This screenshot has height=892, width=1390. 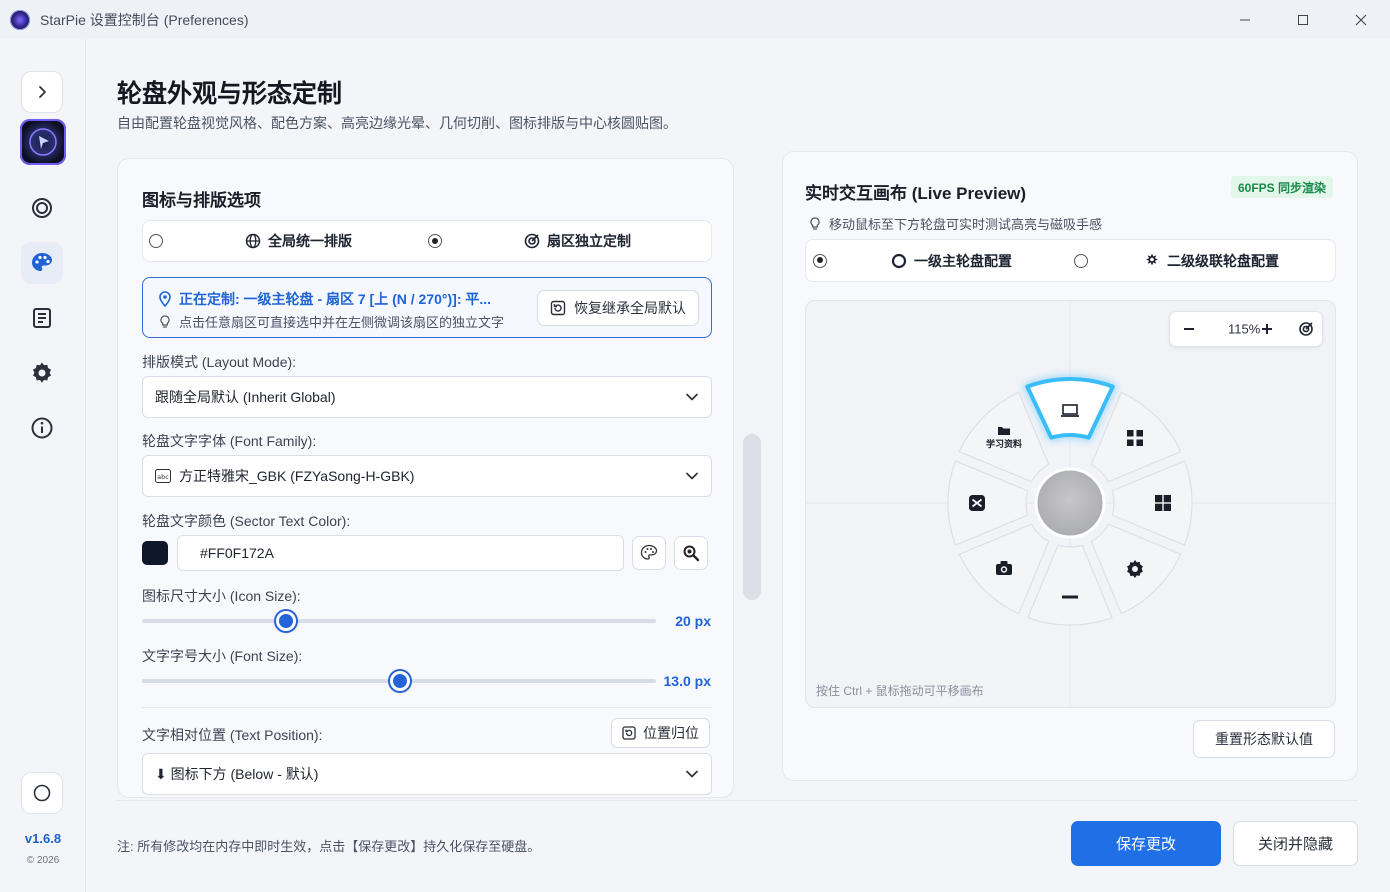 I want to click on sidebar-item-appearance, so click(x=42, y=263).